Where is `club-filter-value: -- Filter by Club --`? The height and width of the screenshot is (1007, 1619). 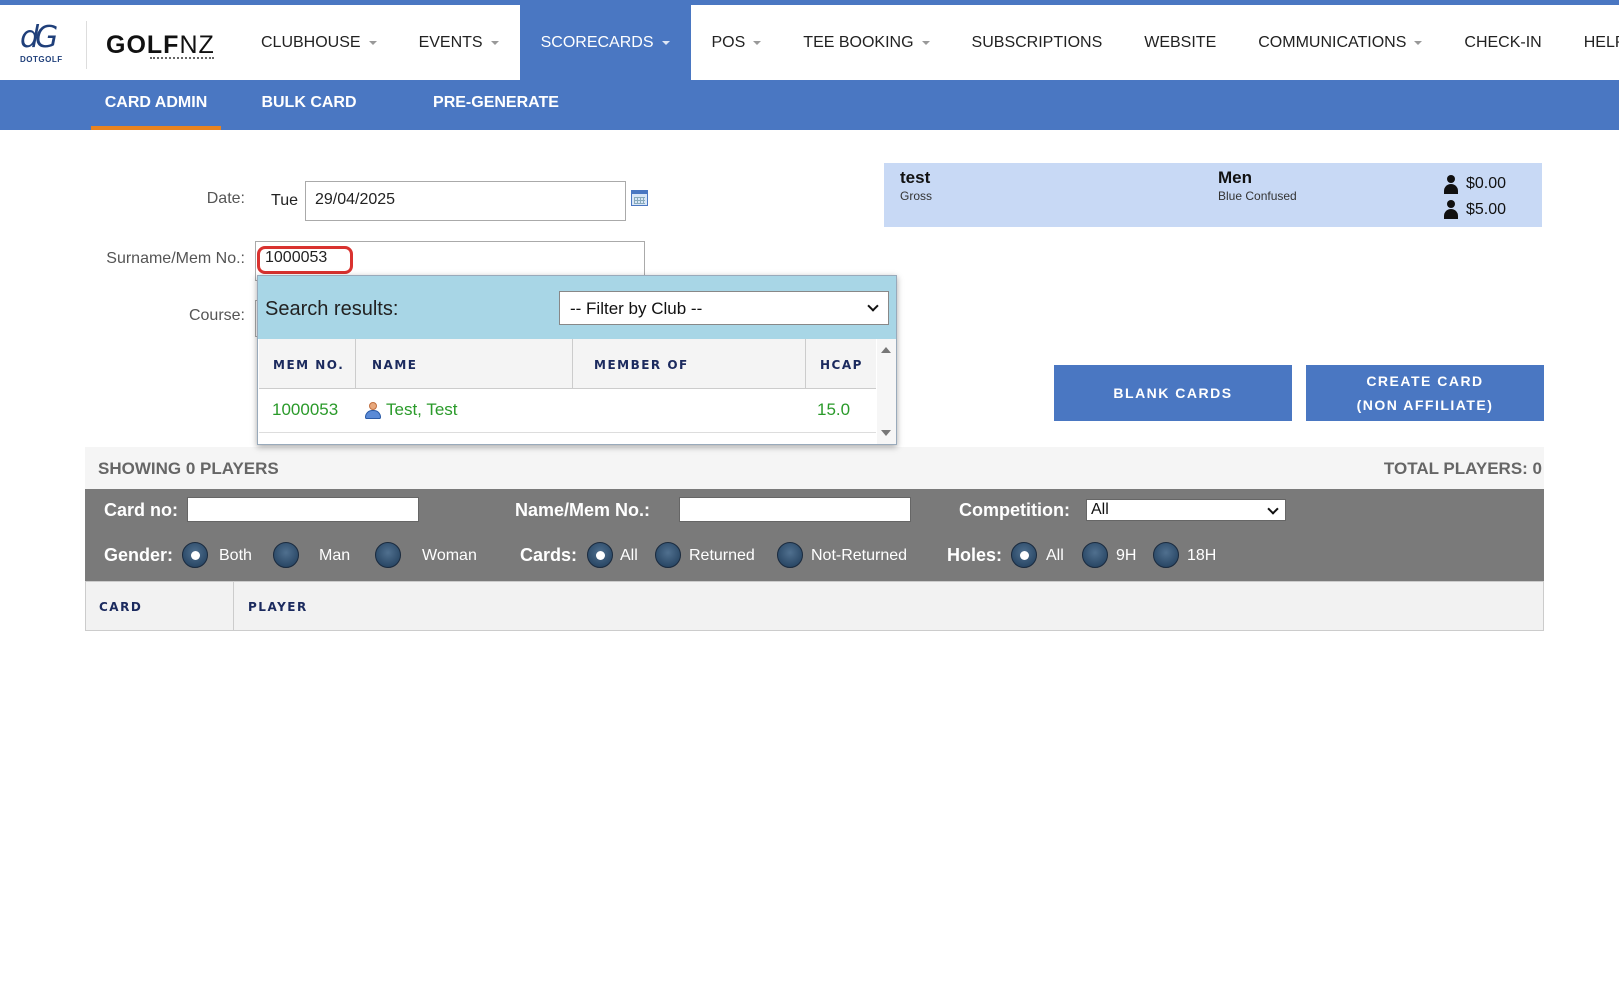 club-filter-value: -- Filter by Club -- is located at coordinates (636, 308).